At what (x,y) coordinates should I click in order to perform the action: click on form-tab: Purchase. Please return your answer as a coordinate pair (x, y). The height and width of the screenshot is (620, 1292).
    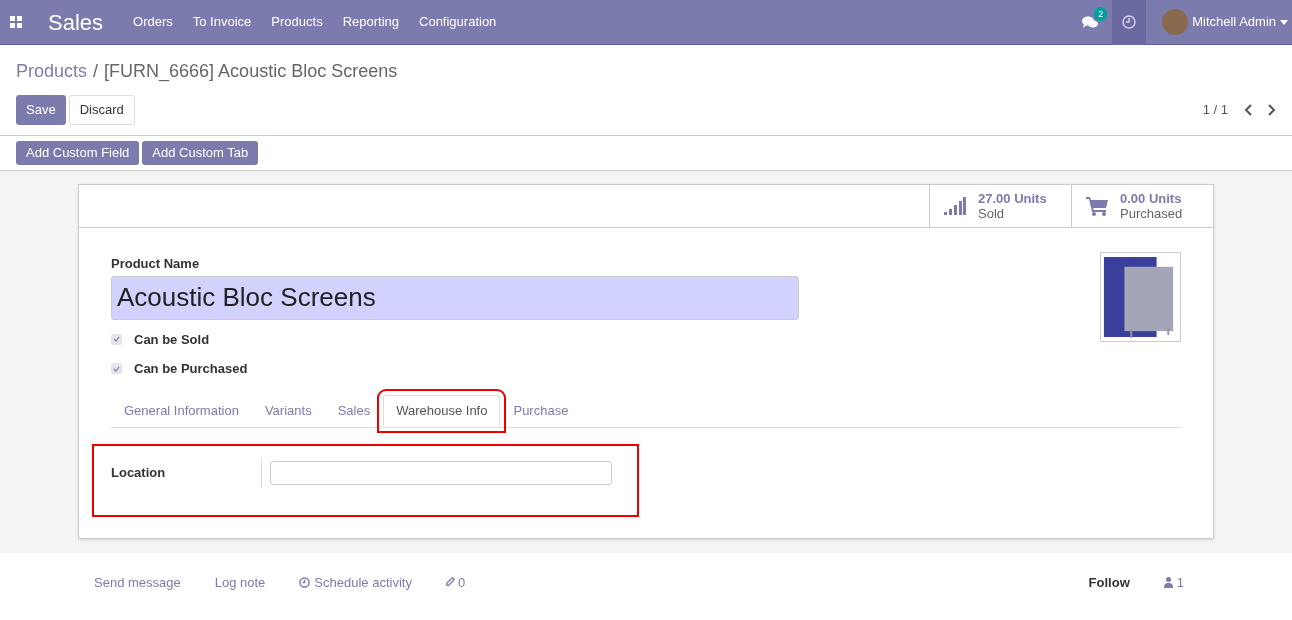
    Looking at the image, I should click on (541, 410).